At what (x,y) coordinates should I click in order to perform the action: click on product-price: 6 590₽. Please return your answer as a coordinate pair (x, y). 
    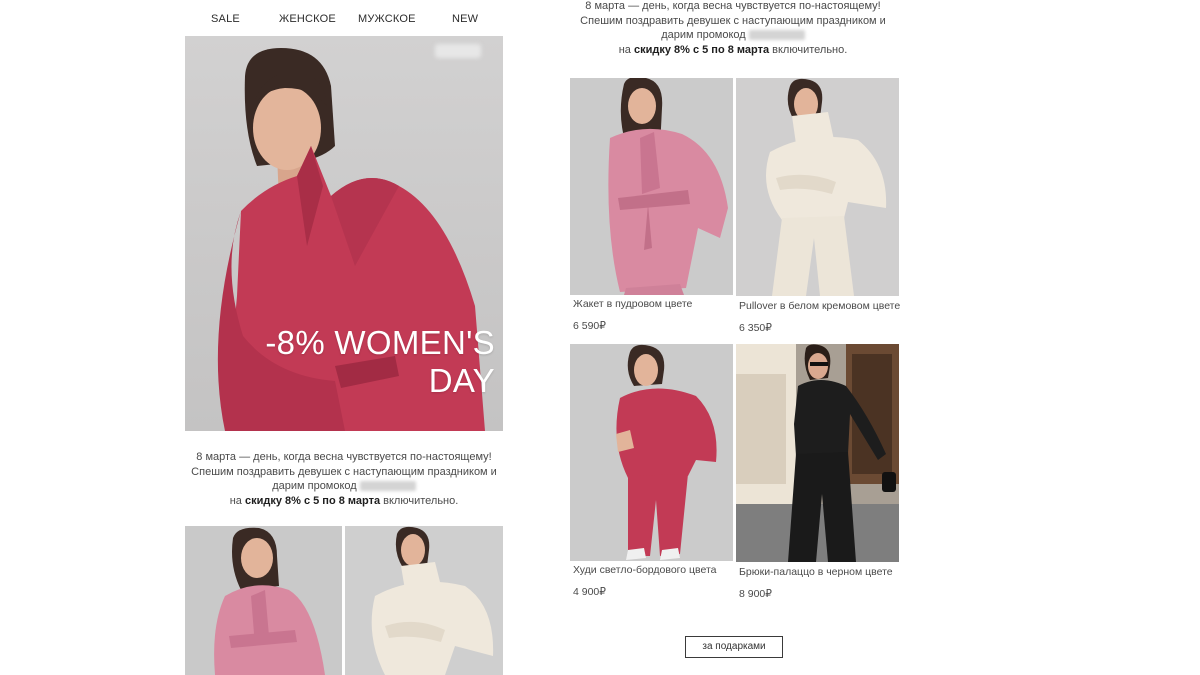
    Looking at the image, I should click on (589, 326).